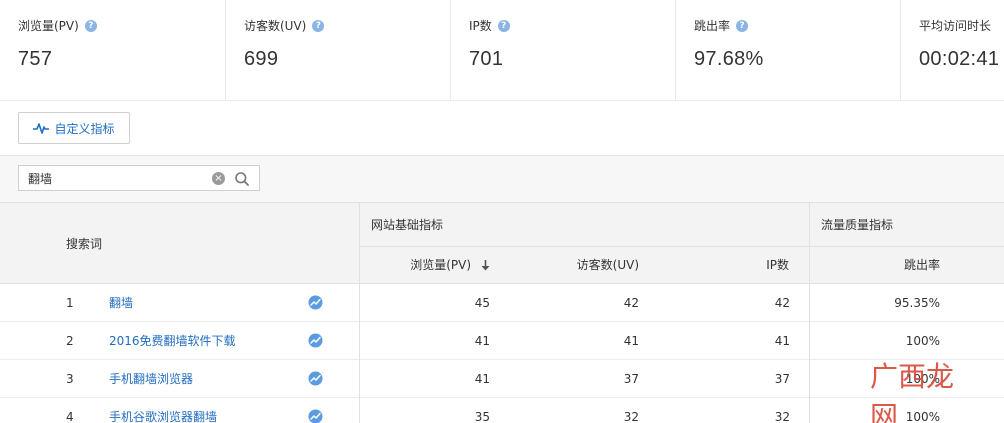 Image resolution: width=1004 pixels, height=423 pixels. Describe the element at coordinates (730, 265) in the screenshot. I see `header-ip: IP数` at that location.